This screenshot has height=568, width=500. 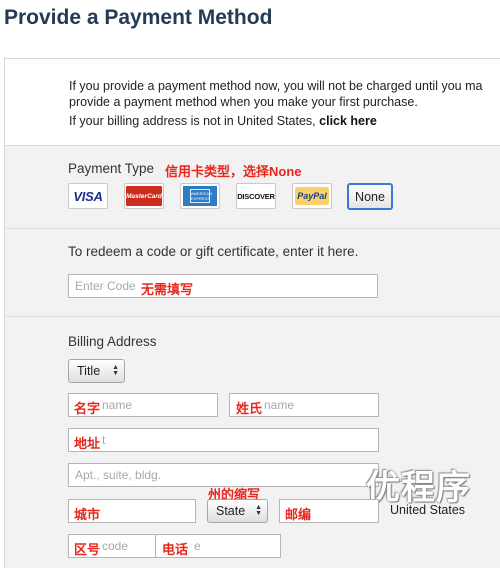 I want to click on title-select-value: Title, so click(x=89, y=371).